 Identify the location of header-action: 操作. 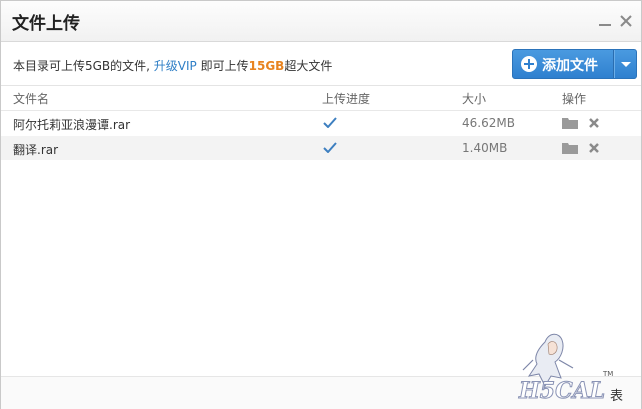
(574, 99).